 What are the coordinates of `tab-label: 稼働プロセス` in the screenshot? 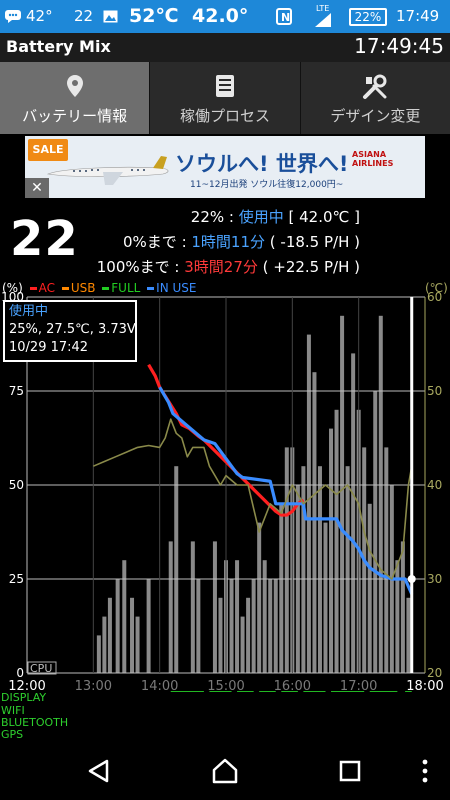 It's located at (224, 116).